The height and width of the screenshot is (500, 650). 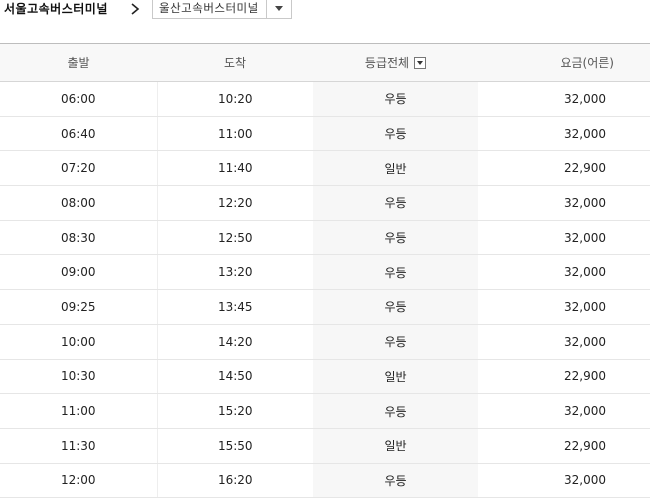 I want to click on table-row: 10:30 14:50 일반 22,900, so click(x=325, y=377).